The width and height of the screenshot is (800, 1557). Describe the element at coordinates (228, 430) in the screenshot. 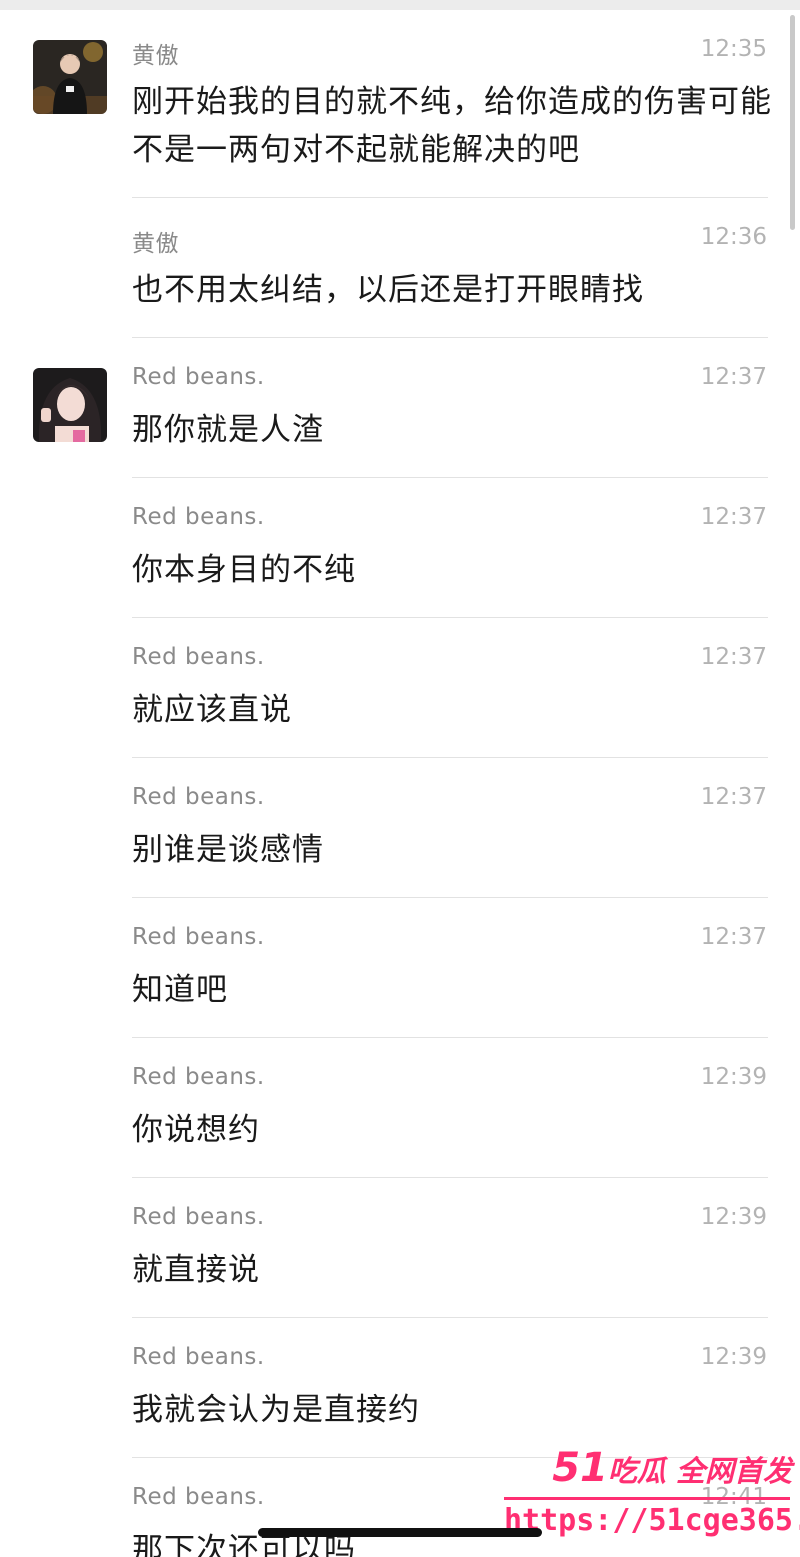

I see `message-text: 那你就是人渣` at that location.